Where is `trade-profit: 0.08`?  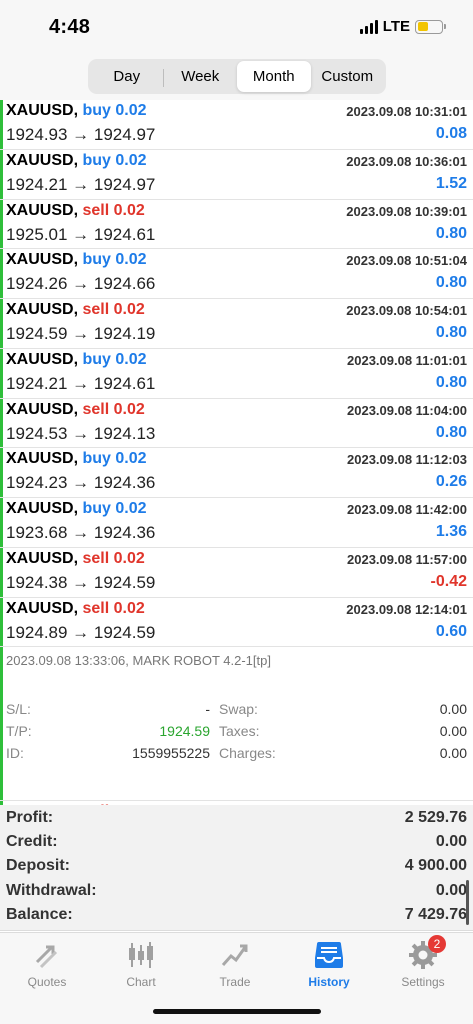 trade-profit: 0.08 is located at coordinates (451, 133).